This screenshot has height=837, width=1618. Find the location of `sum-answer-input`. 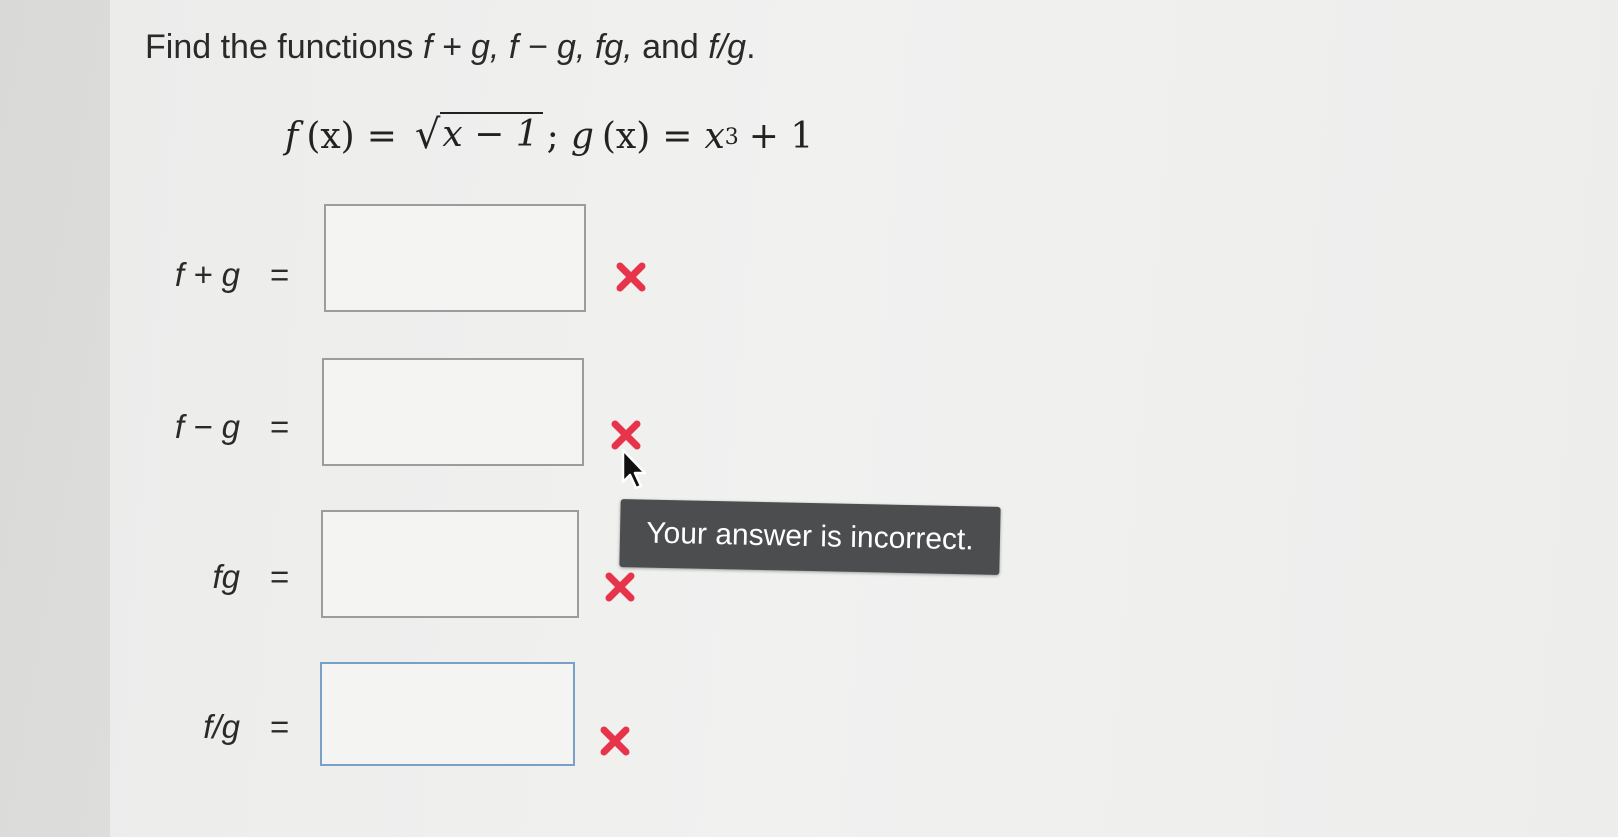

sum-answer-input is located at coordinates (455, 258).